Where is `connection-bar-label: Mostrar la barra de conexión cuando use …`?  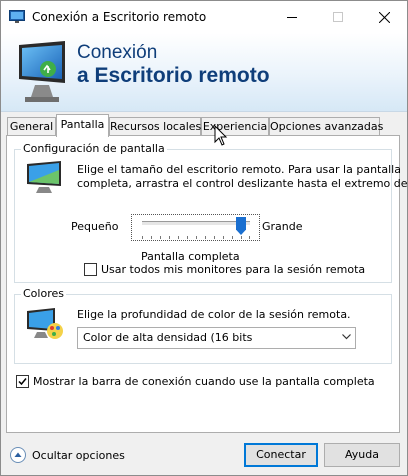
connection-bar-label: Mostrar la barra de conexión cuando use … is located at coordinates (204, 381).